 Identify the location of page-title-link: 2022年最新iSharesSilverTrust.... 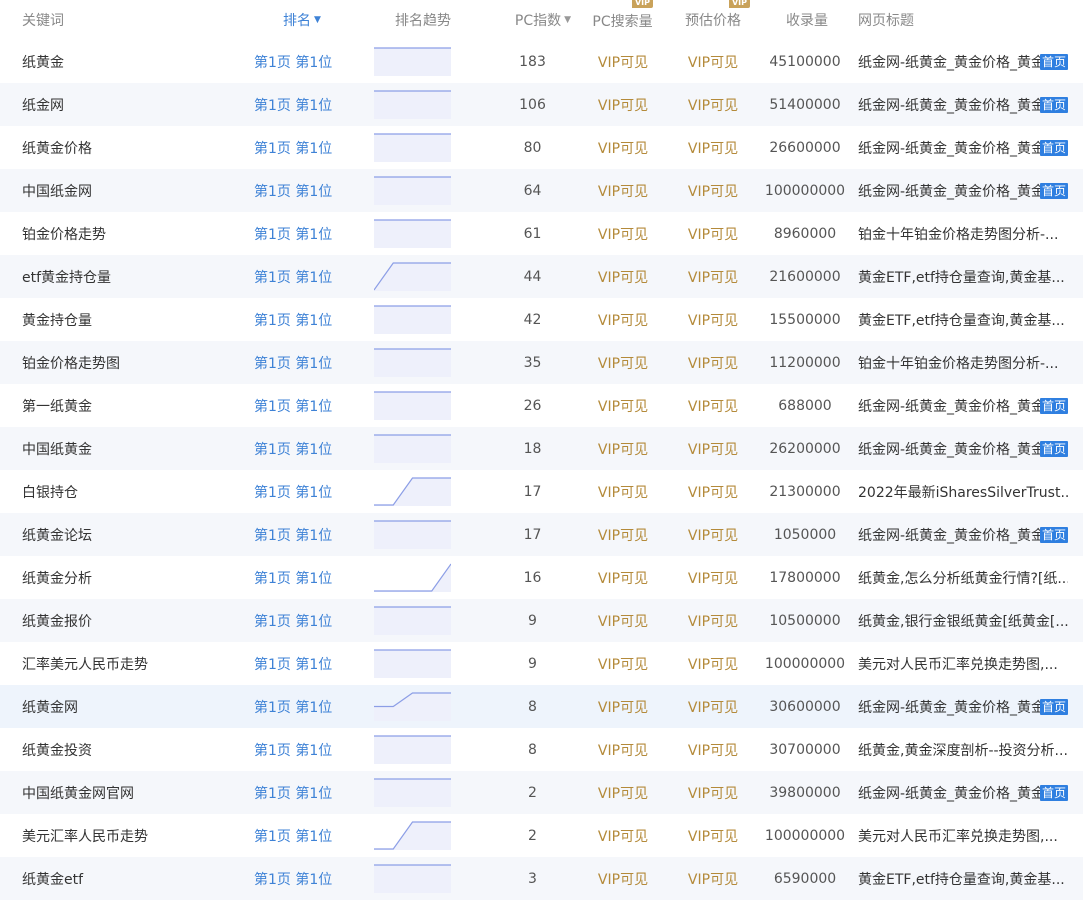
(963, 492).